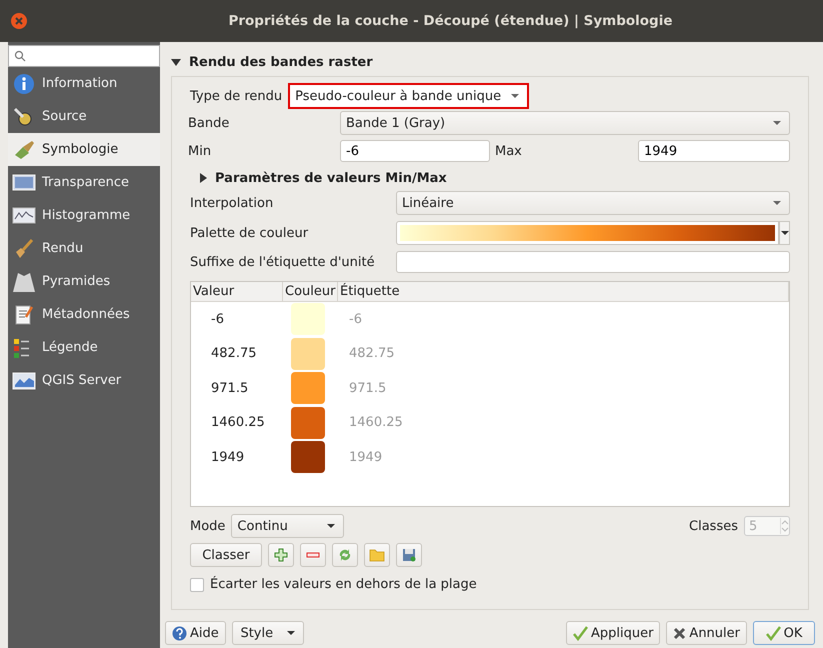 This screenshot has height=648, width=823. What do you see at coordinates (784, 633) in the screenshot?
I see `ok-button: OK` at bounding box center [784, 633].